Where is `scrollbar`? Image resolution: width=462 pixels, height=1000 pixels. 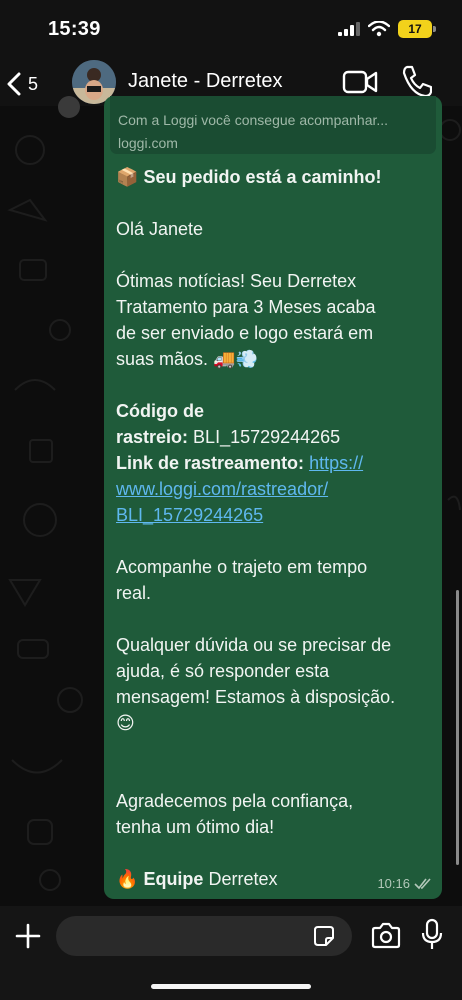 scrollbar is located at coordinates (457, 727).